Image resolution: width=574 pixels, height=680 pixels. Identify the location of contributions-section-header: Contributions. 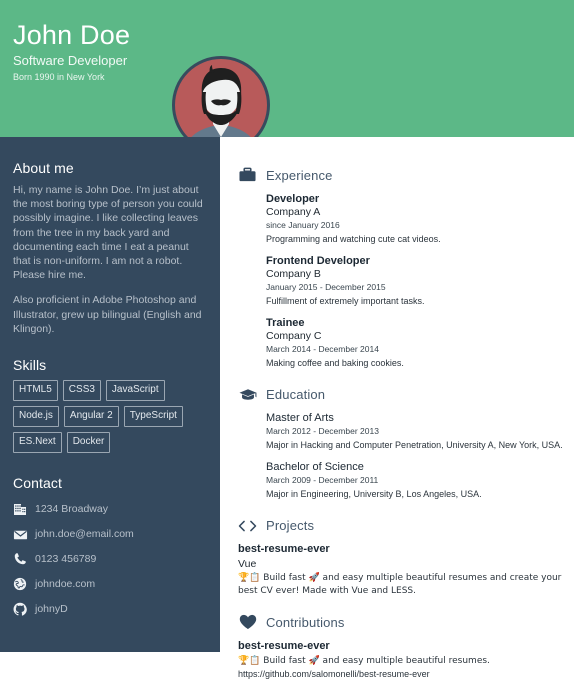
(401, 622).